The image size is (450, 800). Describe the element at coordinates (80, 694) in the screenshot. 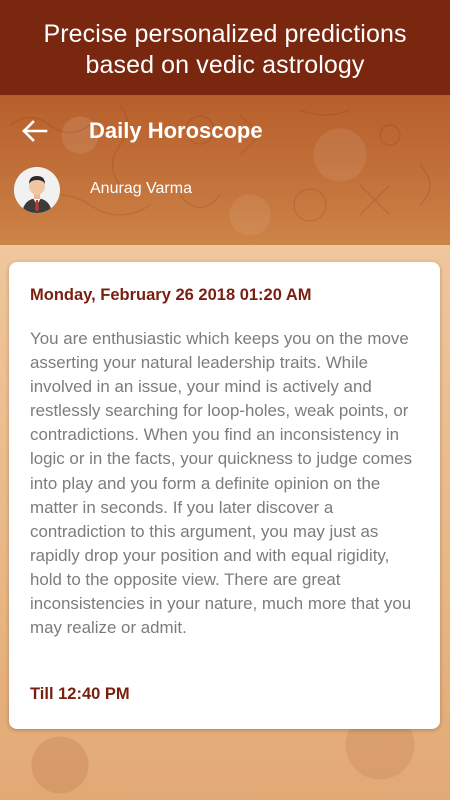

I see `horoscope-till-time: Till 12:40 PM` at that location.